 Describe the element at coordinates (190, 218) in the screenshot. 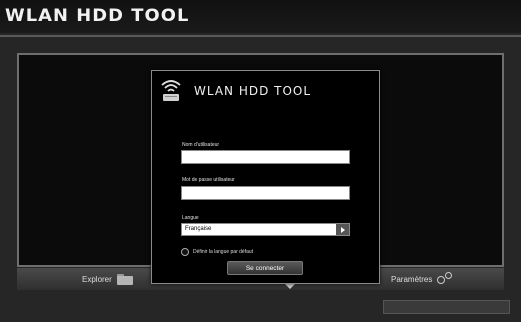

I see `language-label: Langue` at that location.